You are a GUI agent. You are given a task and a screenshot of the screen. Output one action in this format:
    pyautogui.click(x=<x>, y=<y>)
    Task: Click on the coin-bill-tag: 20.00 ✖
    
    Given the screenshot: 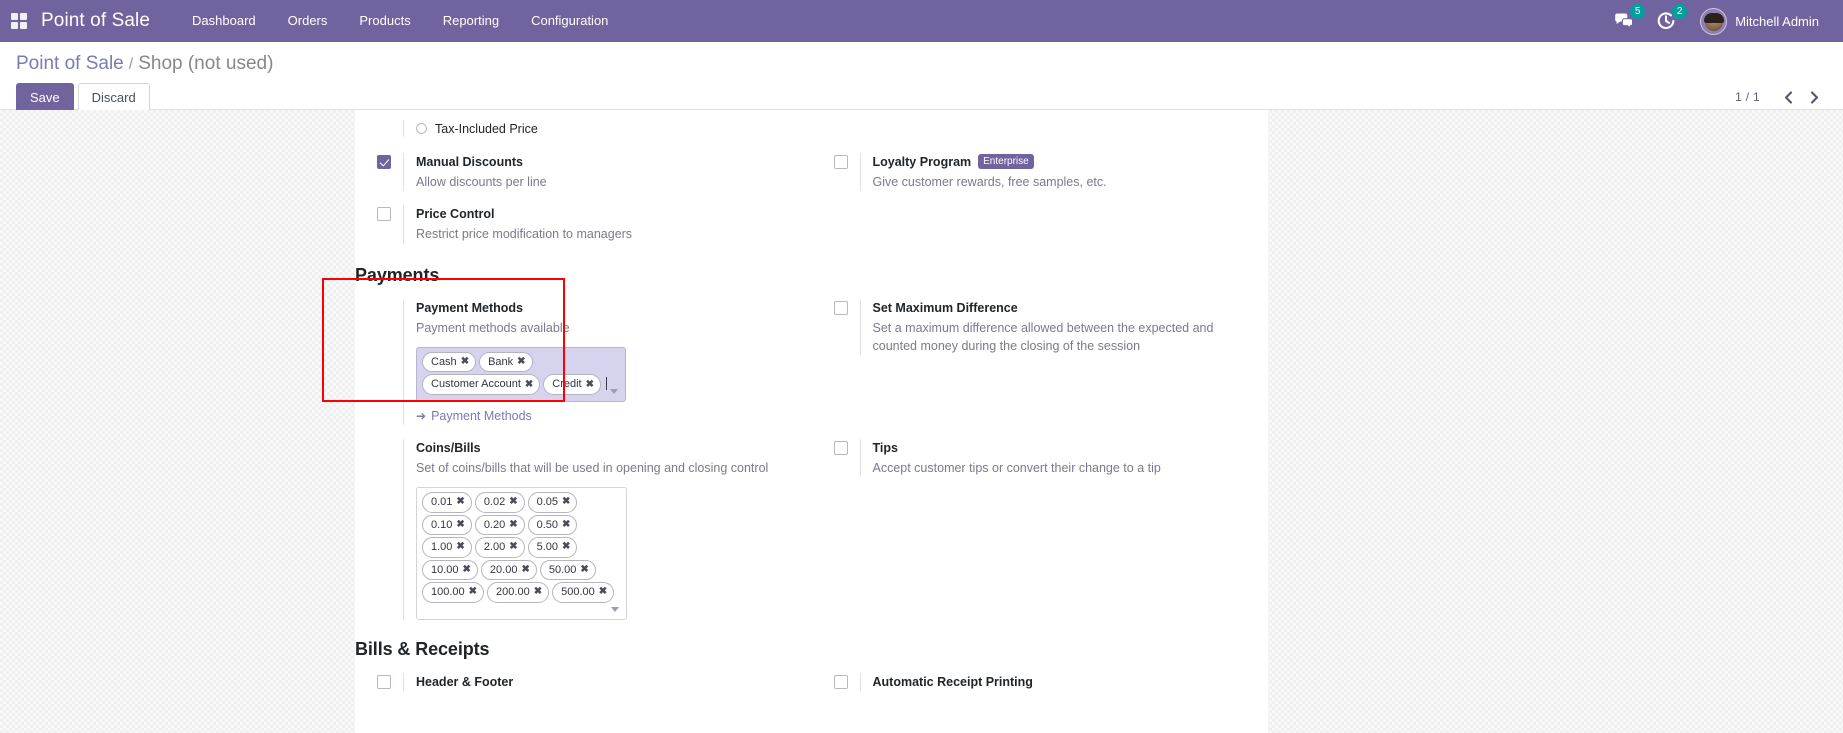 What is the action you would take?
    pyautogui.click(x=508, y=569)
    